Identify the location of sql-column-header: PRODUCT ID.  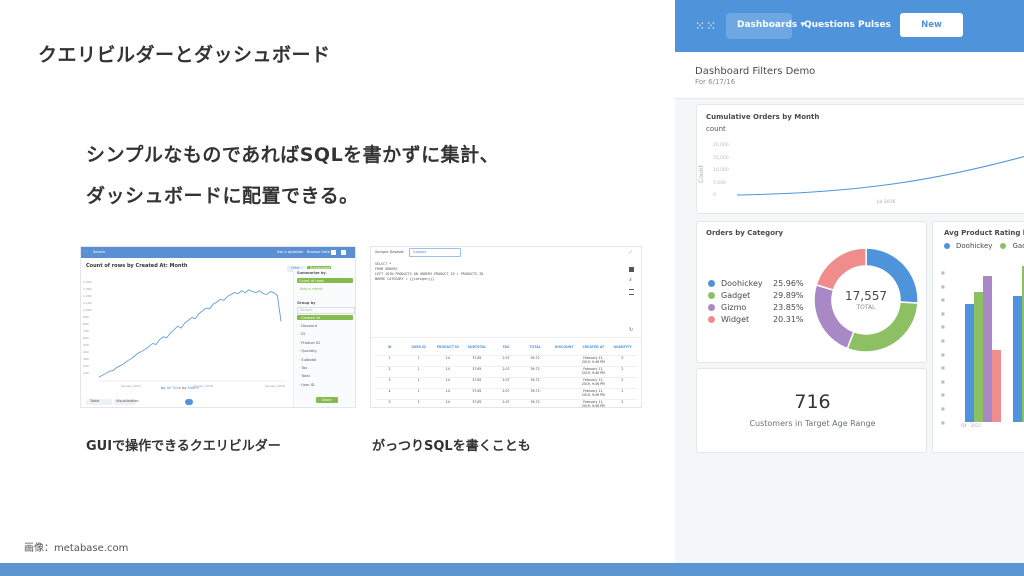
(447, 347).